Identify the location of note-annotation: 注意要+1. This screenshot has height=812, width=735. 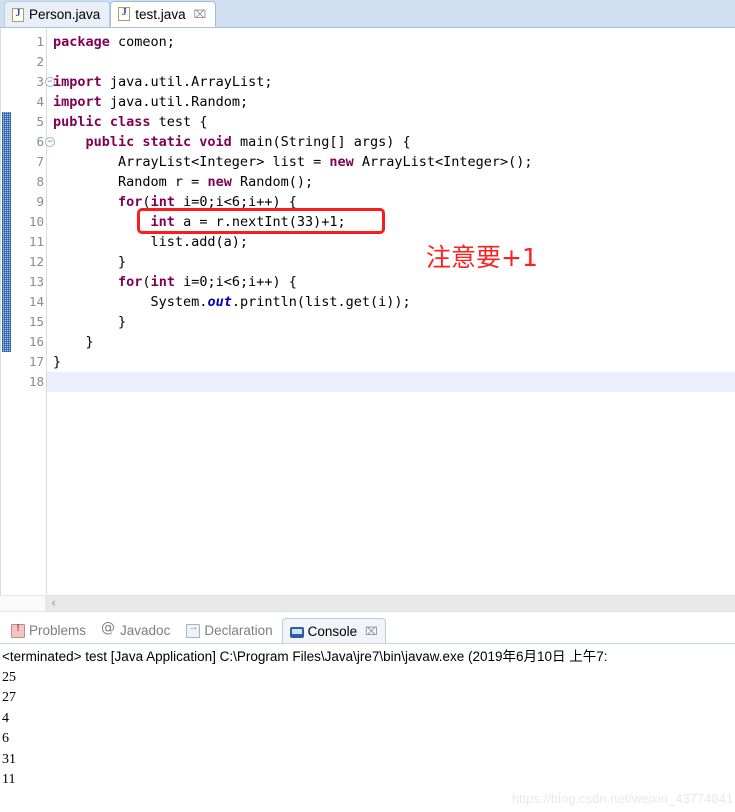
(482, 257).